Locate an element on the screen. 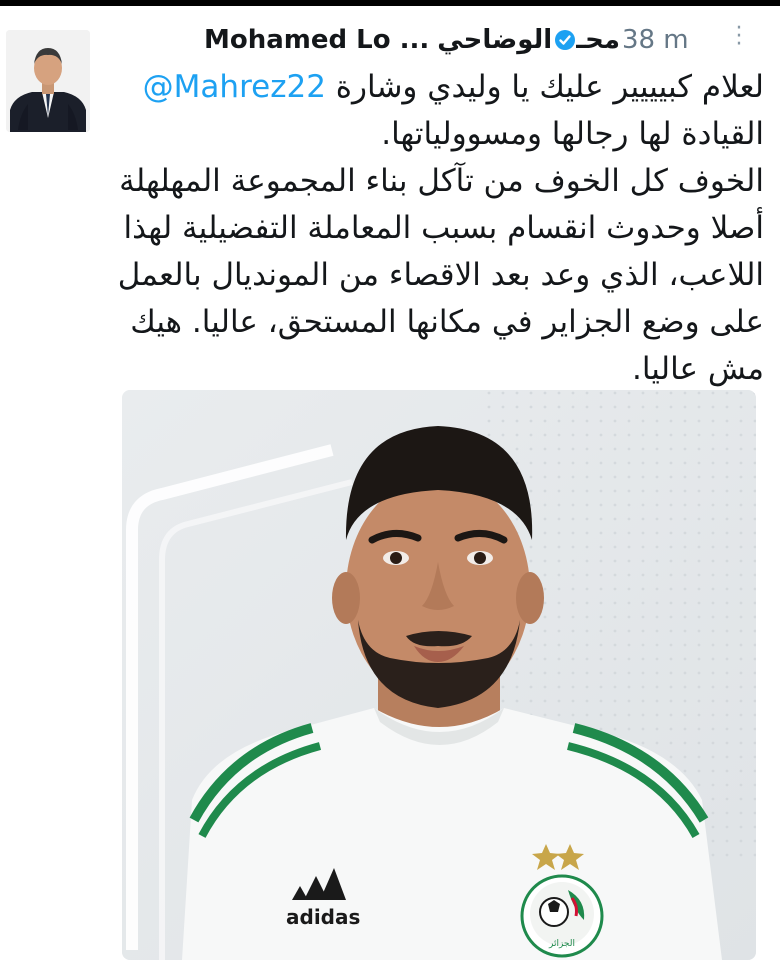  tweet-header: Mohamed Lo ... الوضاحي محـ 38 m is located at coordinates (484, 40).